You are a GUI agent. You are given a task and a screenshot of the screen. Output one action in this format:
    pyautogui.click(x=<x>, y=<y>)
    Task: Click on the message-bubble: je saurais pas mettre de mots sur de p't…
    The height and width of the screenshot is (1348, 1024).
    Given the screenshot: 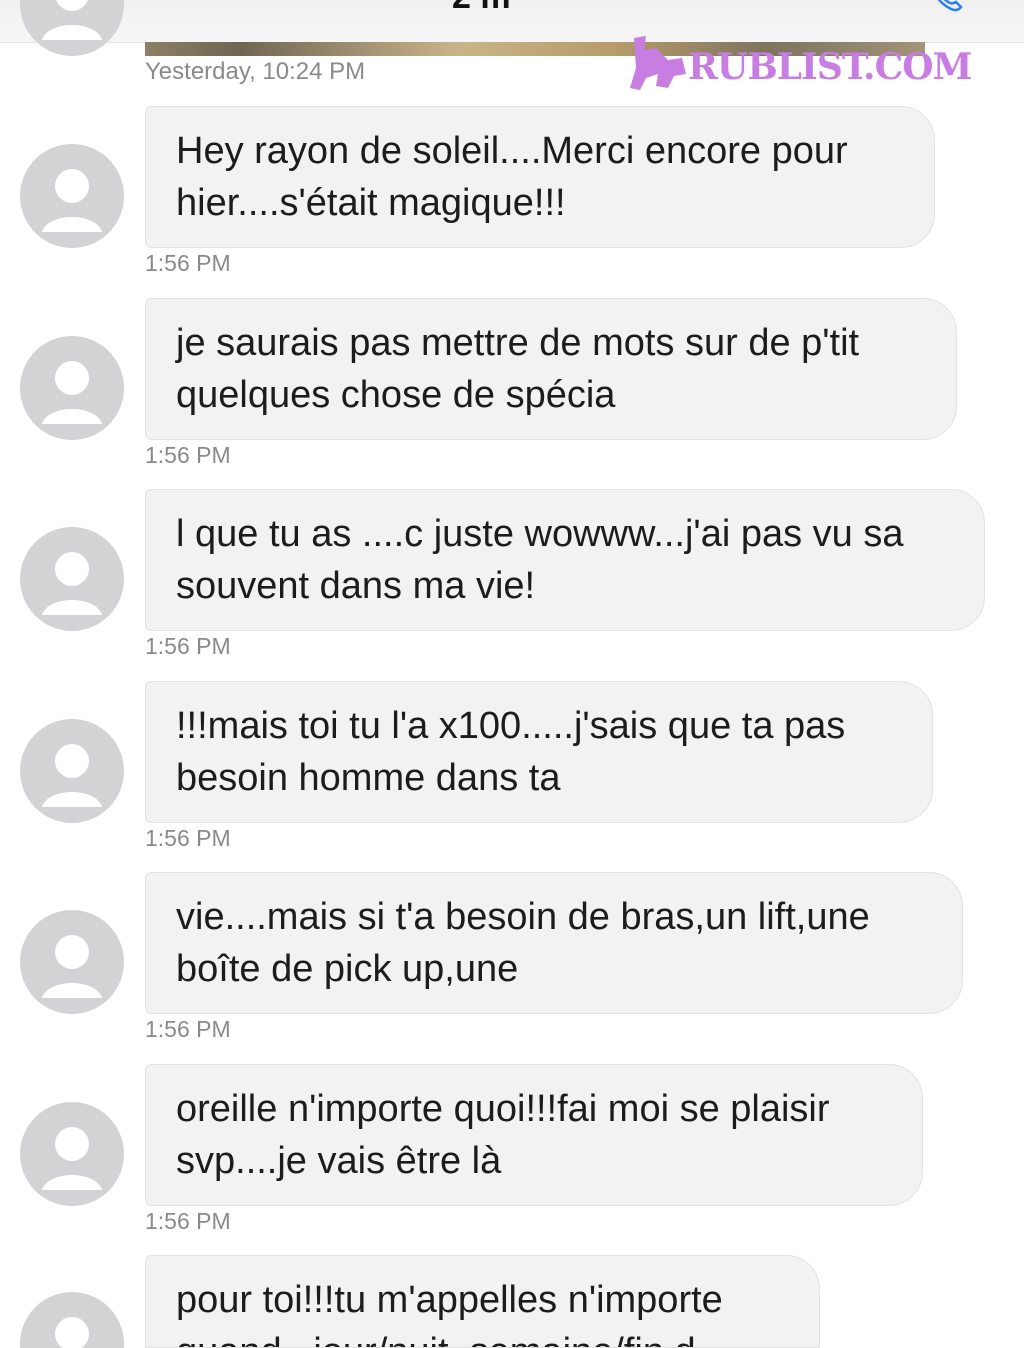 What is the action you would take?
    pyautogui.click(x=551, y=369)
    